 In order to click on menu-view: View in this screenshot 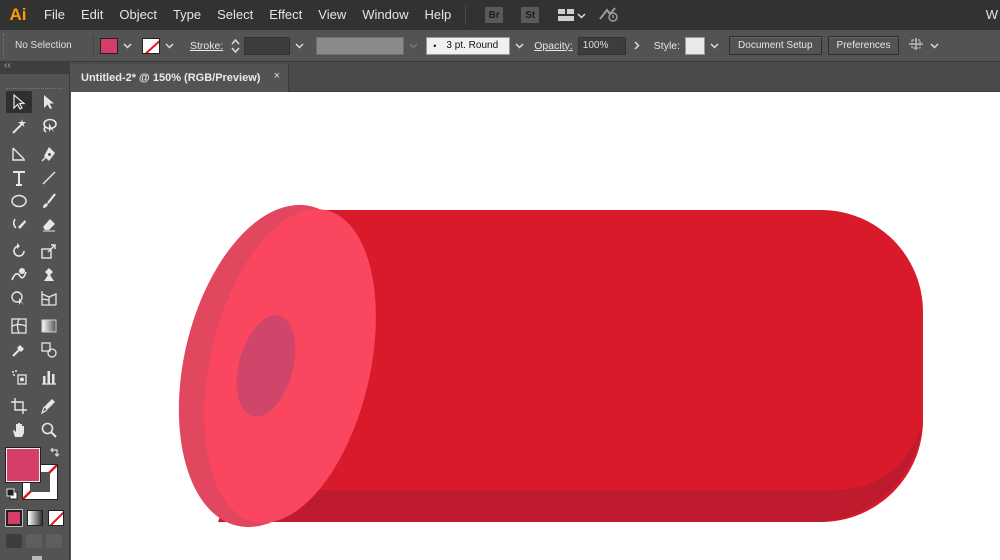, I will do `click(332, 15)`.